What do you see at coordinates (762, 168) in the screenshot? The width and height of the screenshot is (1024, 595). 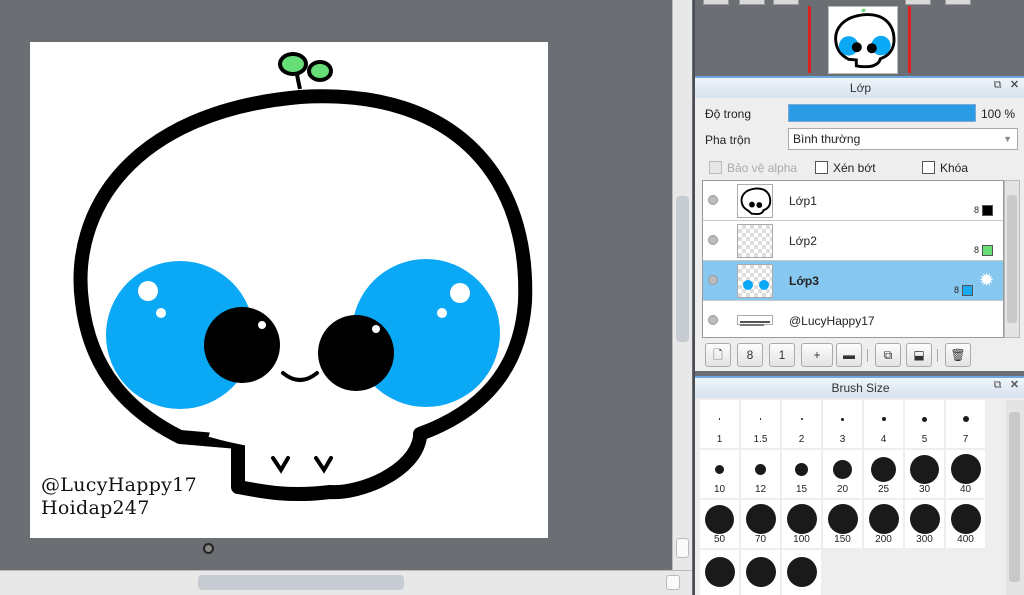 I see `protect-alpha-label: Bảo vệ alpha` at bounding box center [762, 168].